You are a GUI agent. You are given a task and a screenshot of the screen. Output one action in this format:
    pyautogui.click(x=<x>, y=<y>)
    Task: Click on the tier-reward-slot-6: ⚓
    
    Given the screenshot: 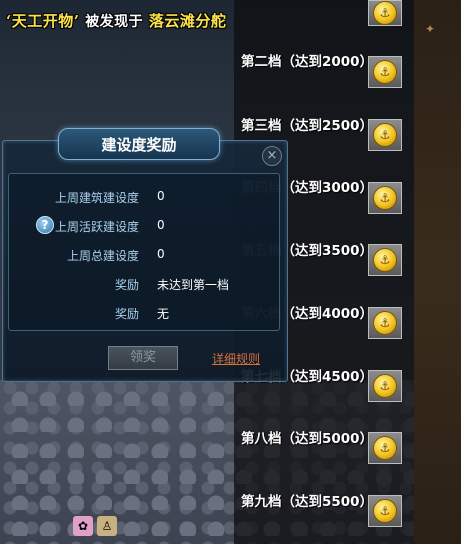 What is the action you would take?
    pyautogui.click(x=385, y=323)
    